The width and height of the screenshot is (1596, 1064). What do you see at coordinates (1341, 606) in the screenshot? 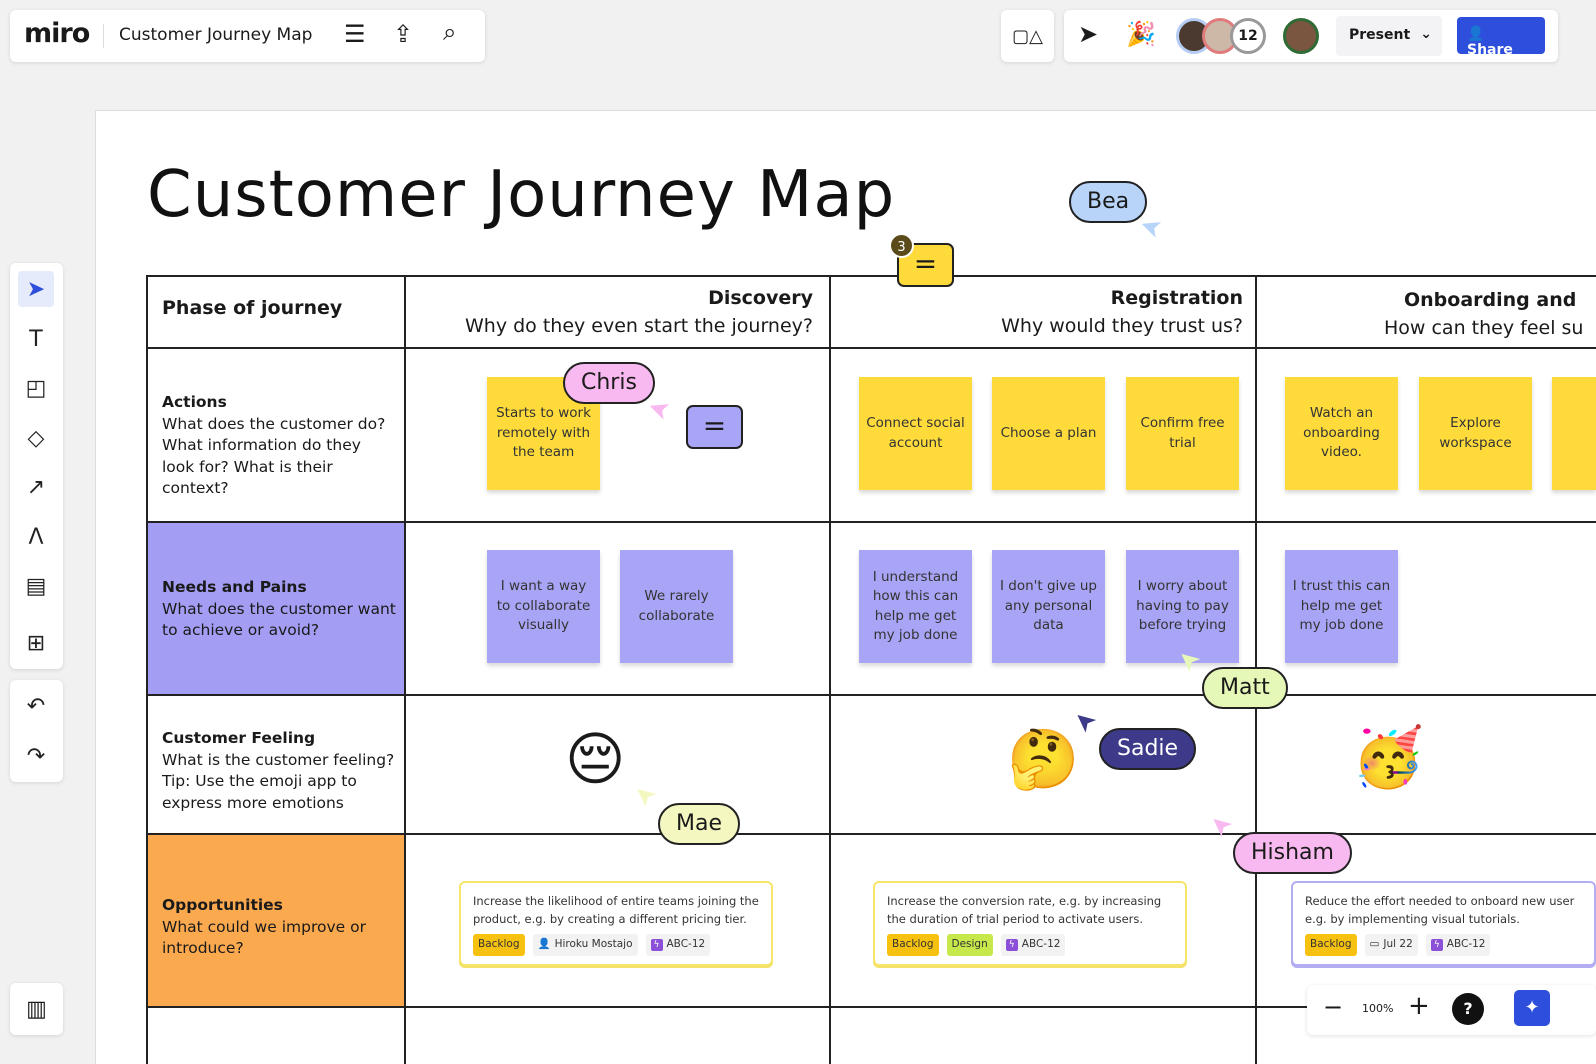
I see `sticky-note: I trust this can help me get my job done` at bounding box center [1341, 606].